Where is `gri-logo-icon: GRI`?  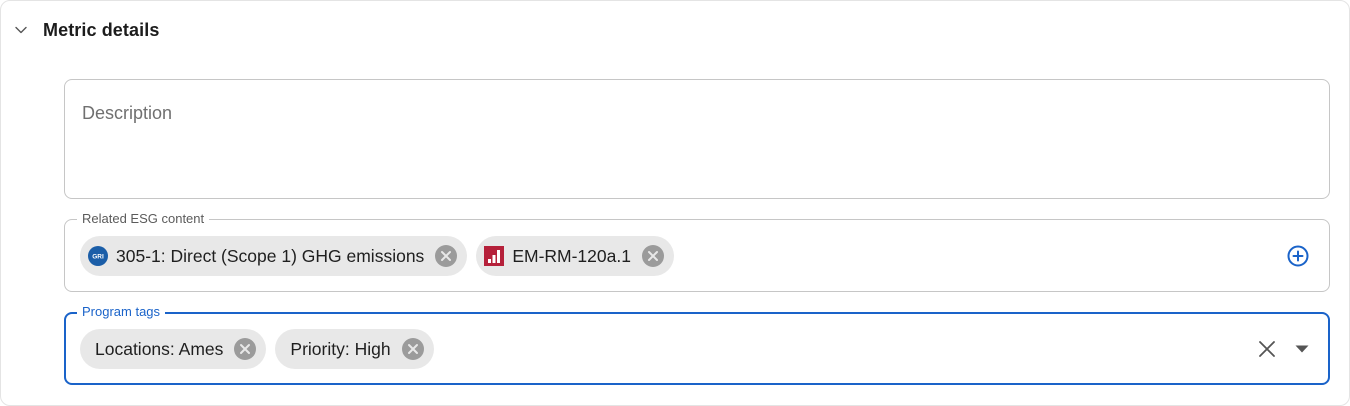
gri-logo-icon: GRI is located at coordinates (98, 256).